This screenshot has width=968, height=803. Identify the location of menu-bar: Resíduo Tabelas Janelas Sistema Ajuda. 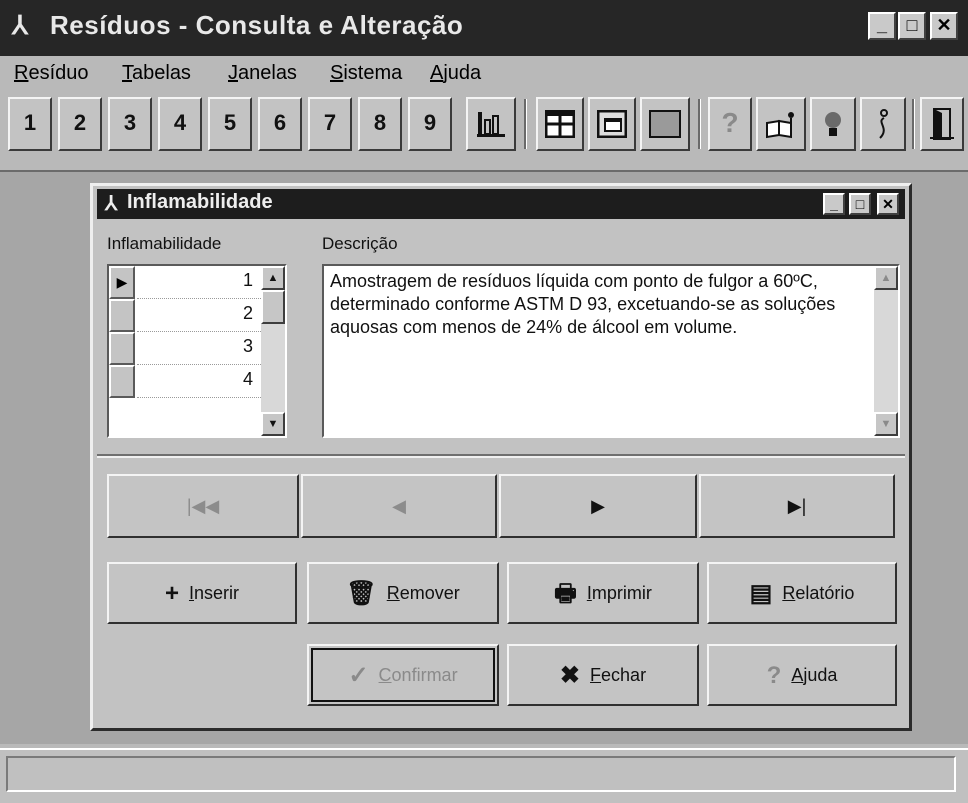
(484, 75).